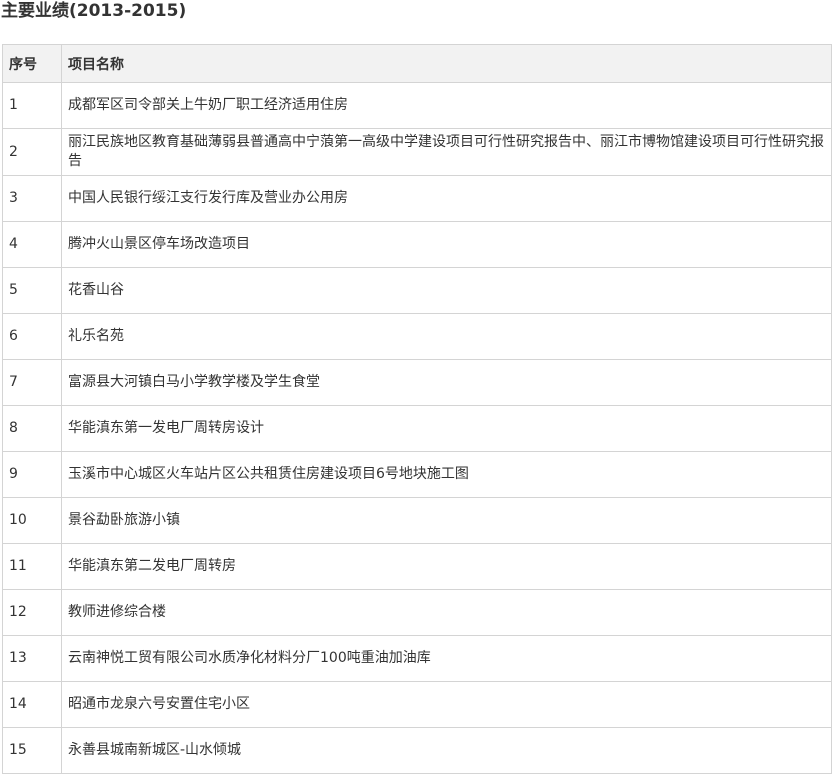  What do you see at coordinates (32, 658) in the screenshot?
I see `row-number: 13` at bounding box center [32, 658].